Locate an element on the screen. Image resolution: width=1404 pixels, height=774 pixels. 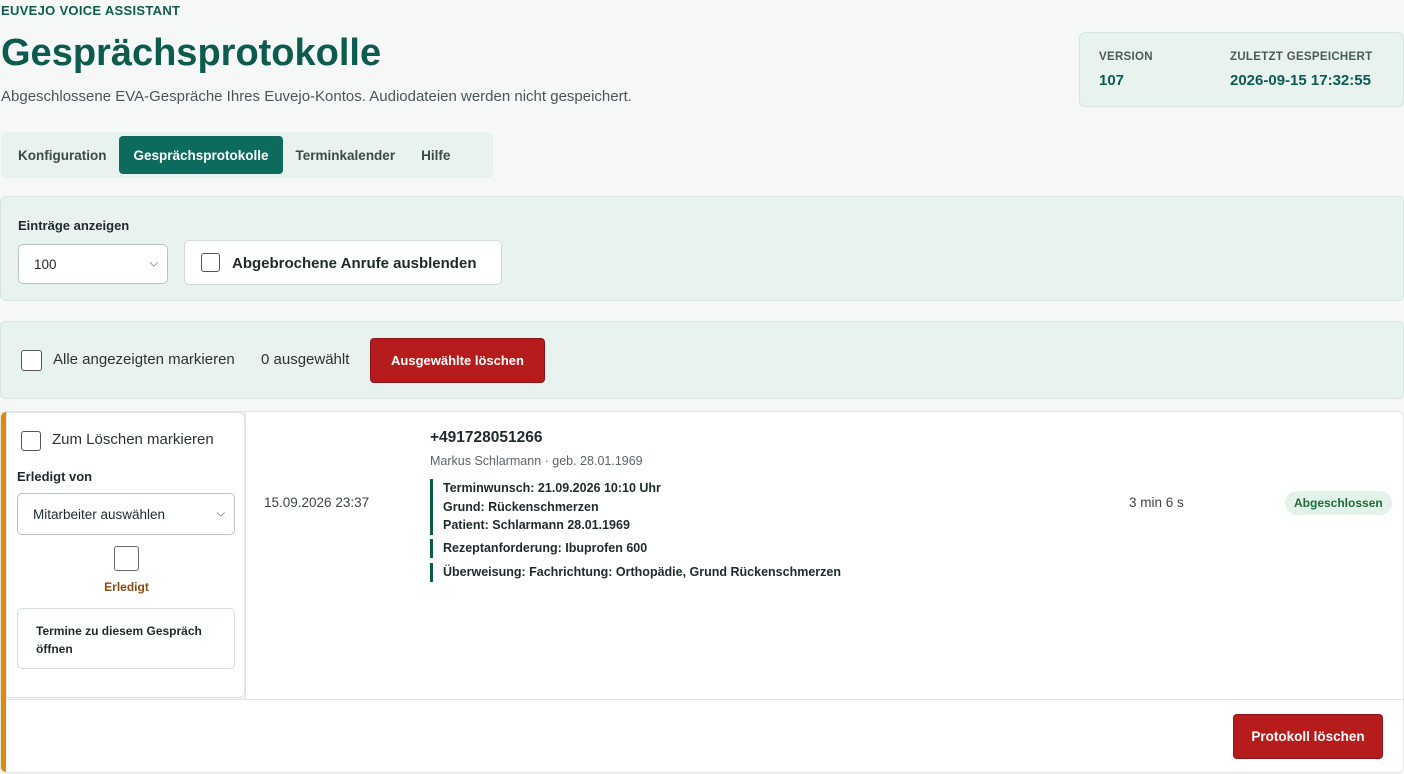
selected-count: 0 ausgewählt is located at coordinates (305, 359).